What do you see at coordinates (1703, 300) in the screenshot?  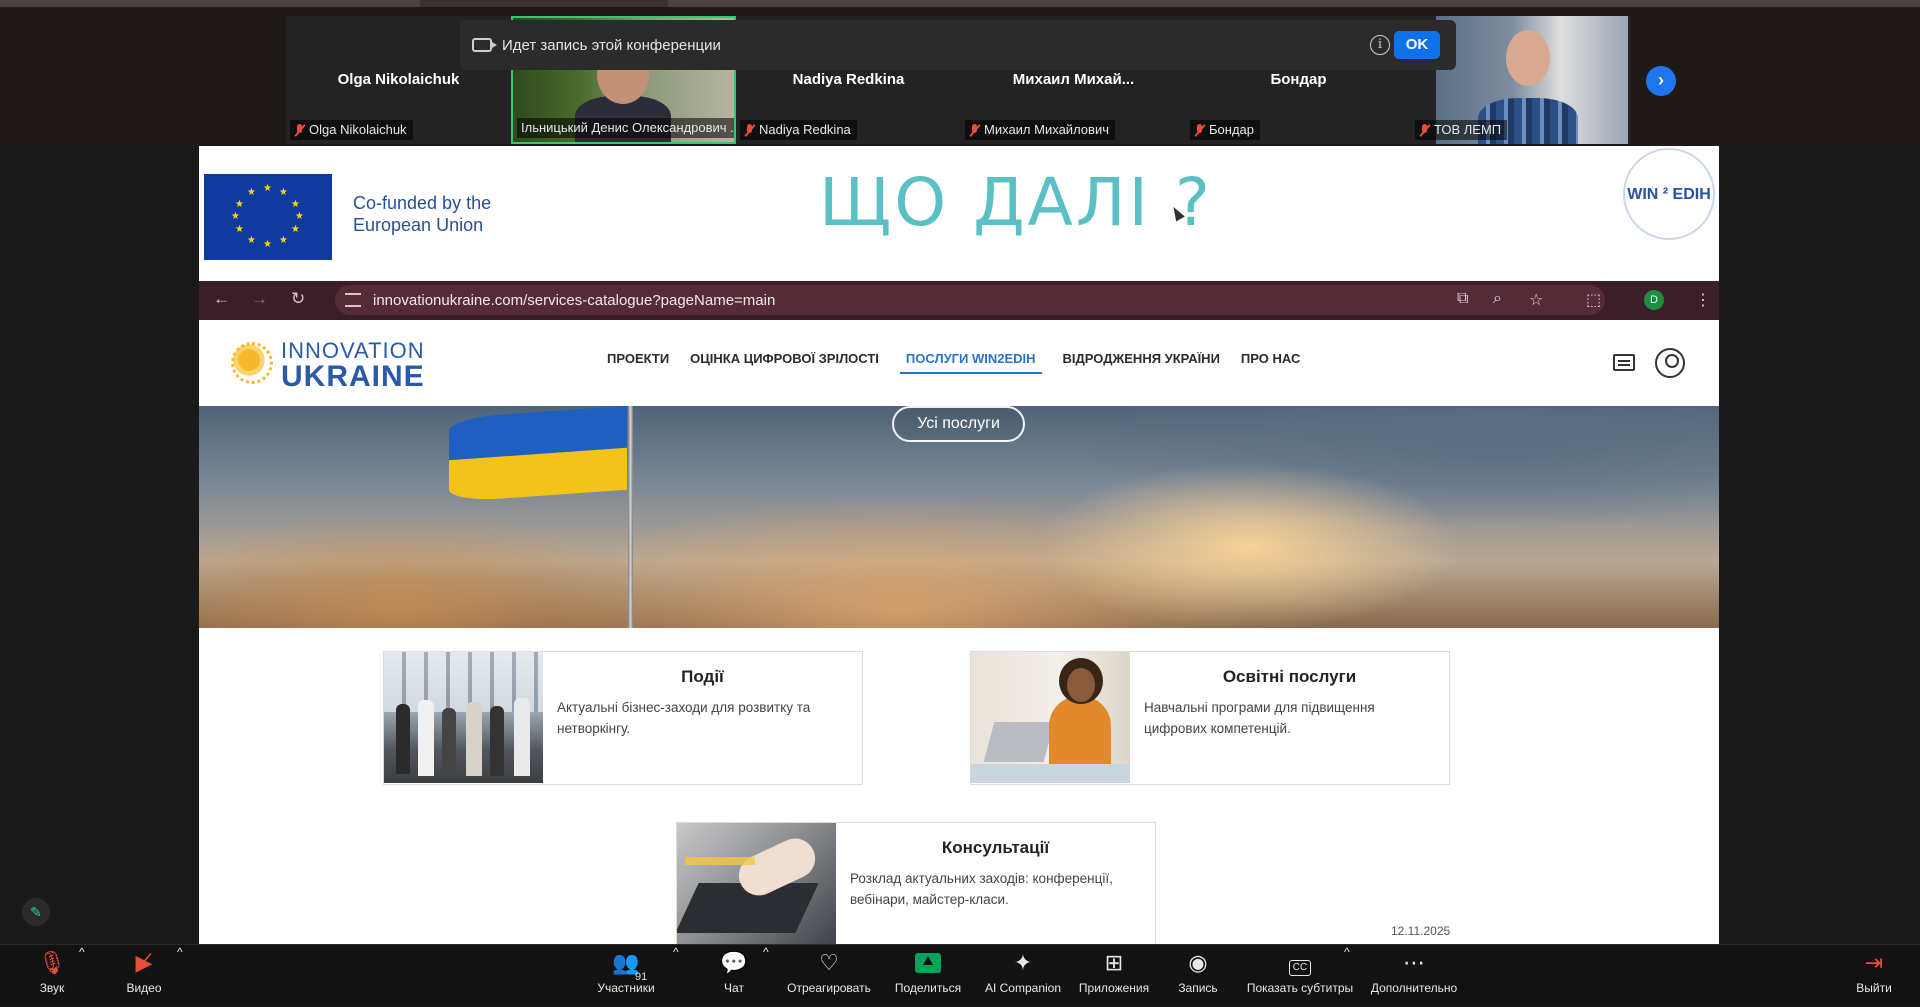 I see `kebab-menu-icon: ⋮` at bounding box center [1703, 300].